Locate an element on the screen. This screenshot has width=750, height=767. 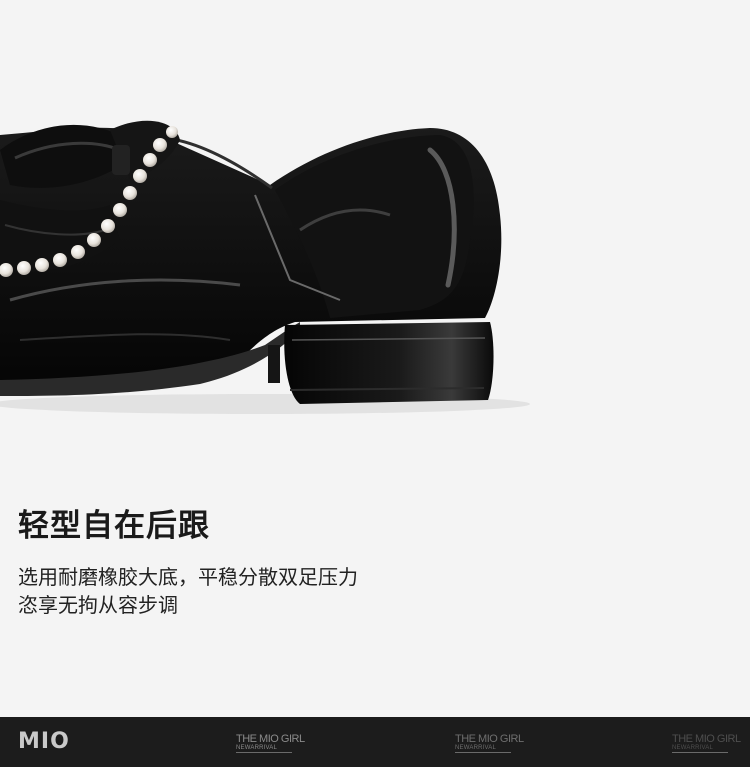
description-line-2: 恣享无拘从容步调 is located at coordinates (98, 605).